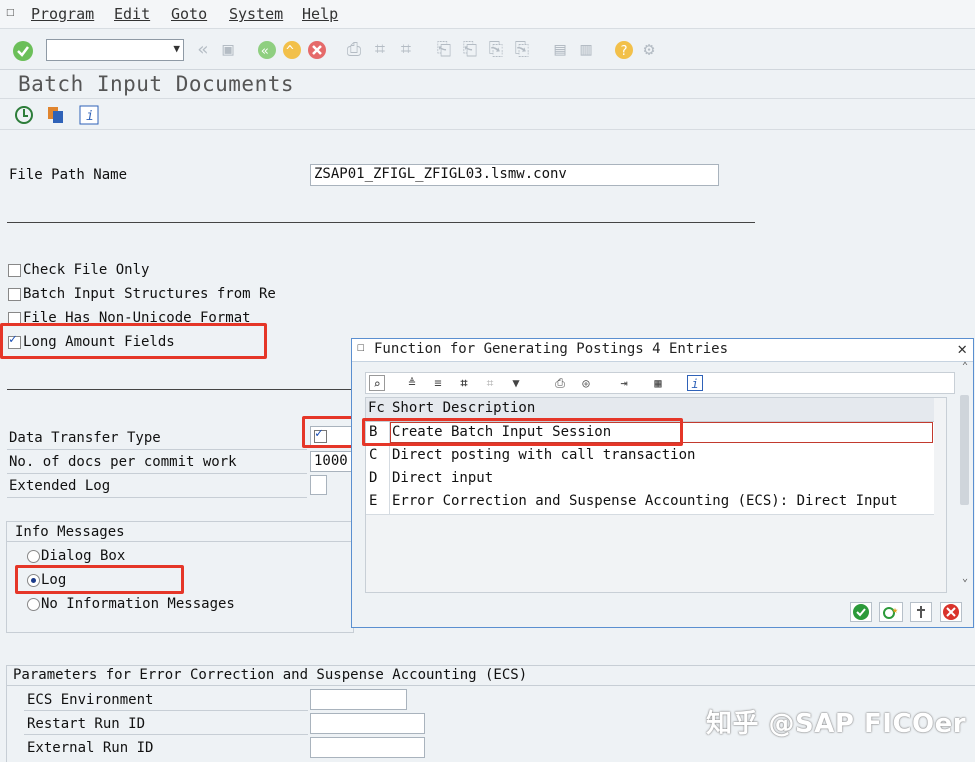 The width and height of the screenshot is (975, 762). What do you see at coordinates (138, 604) in the screenshot?
I see `no-info-messages-label: No Information Messages` at bounding box center [138, 604].